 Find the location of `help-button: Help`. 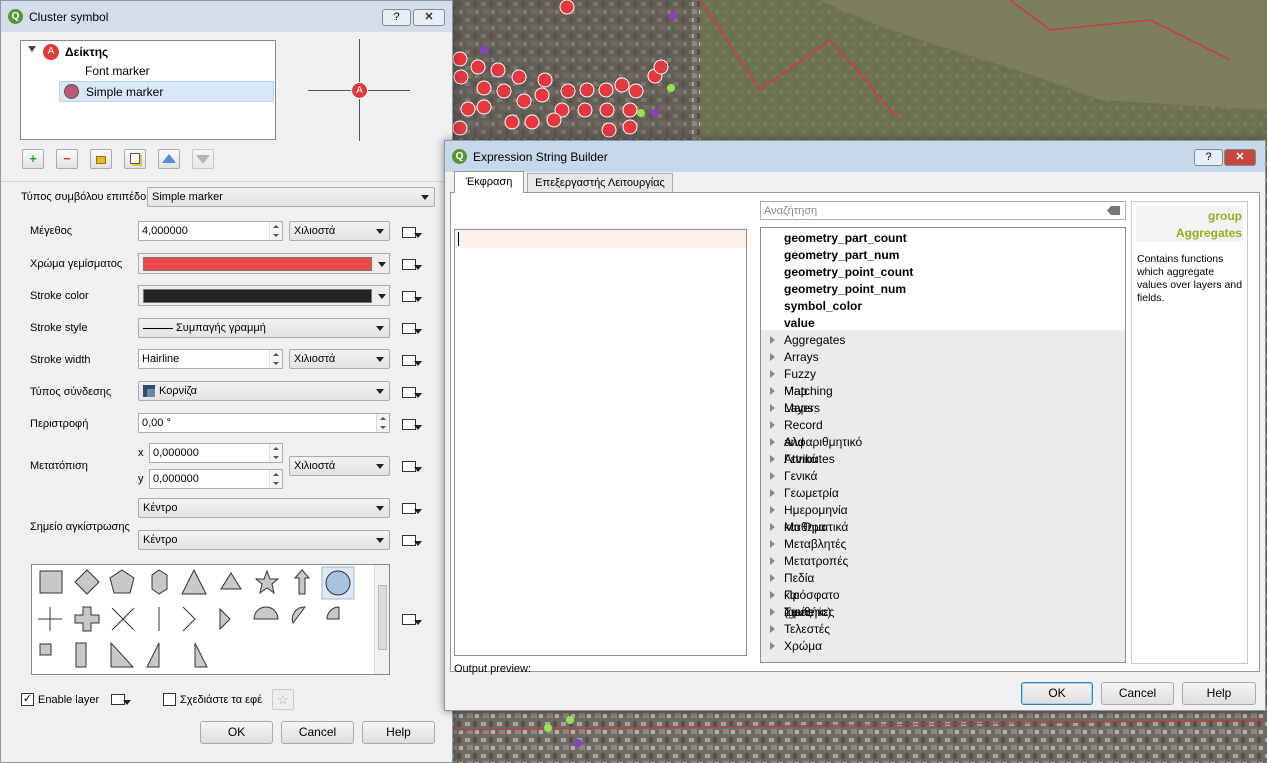

help-button: Help is located at coordinates (1219, 693).